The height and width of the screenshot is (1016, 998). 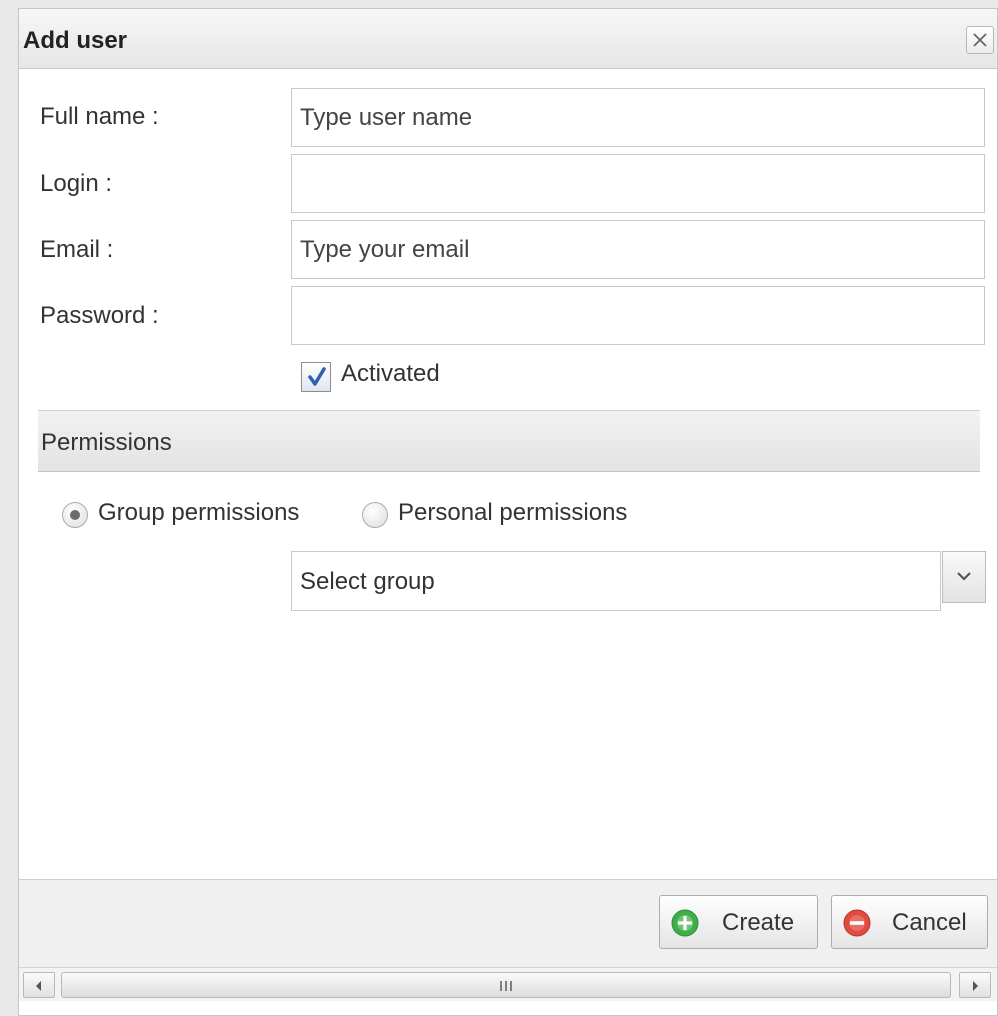 I want to click on group-select-toggle, so click(x=964, y=577).